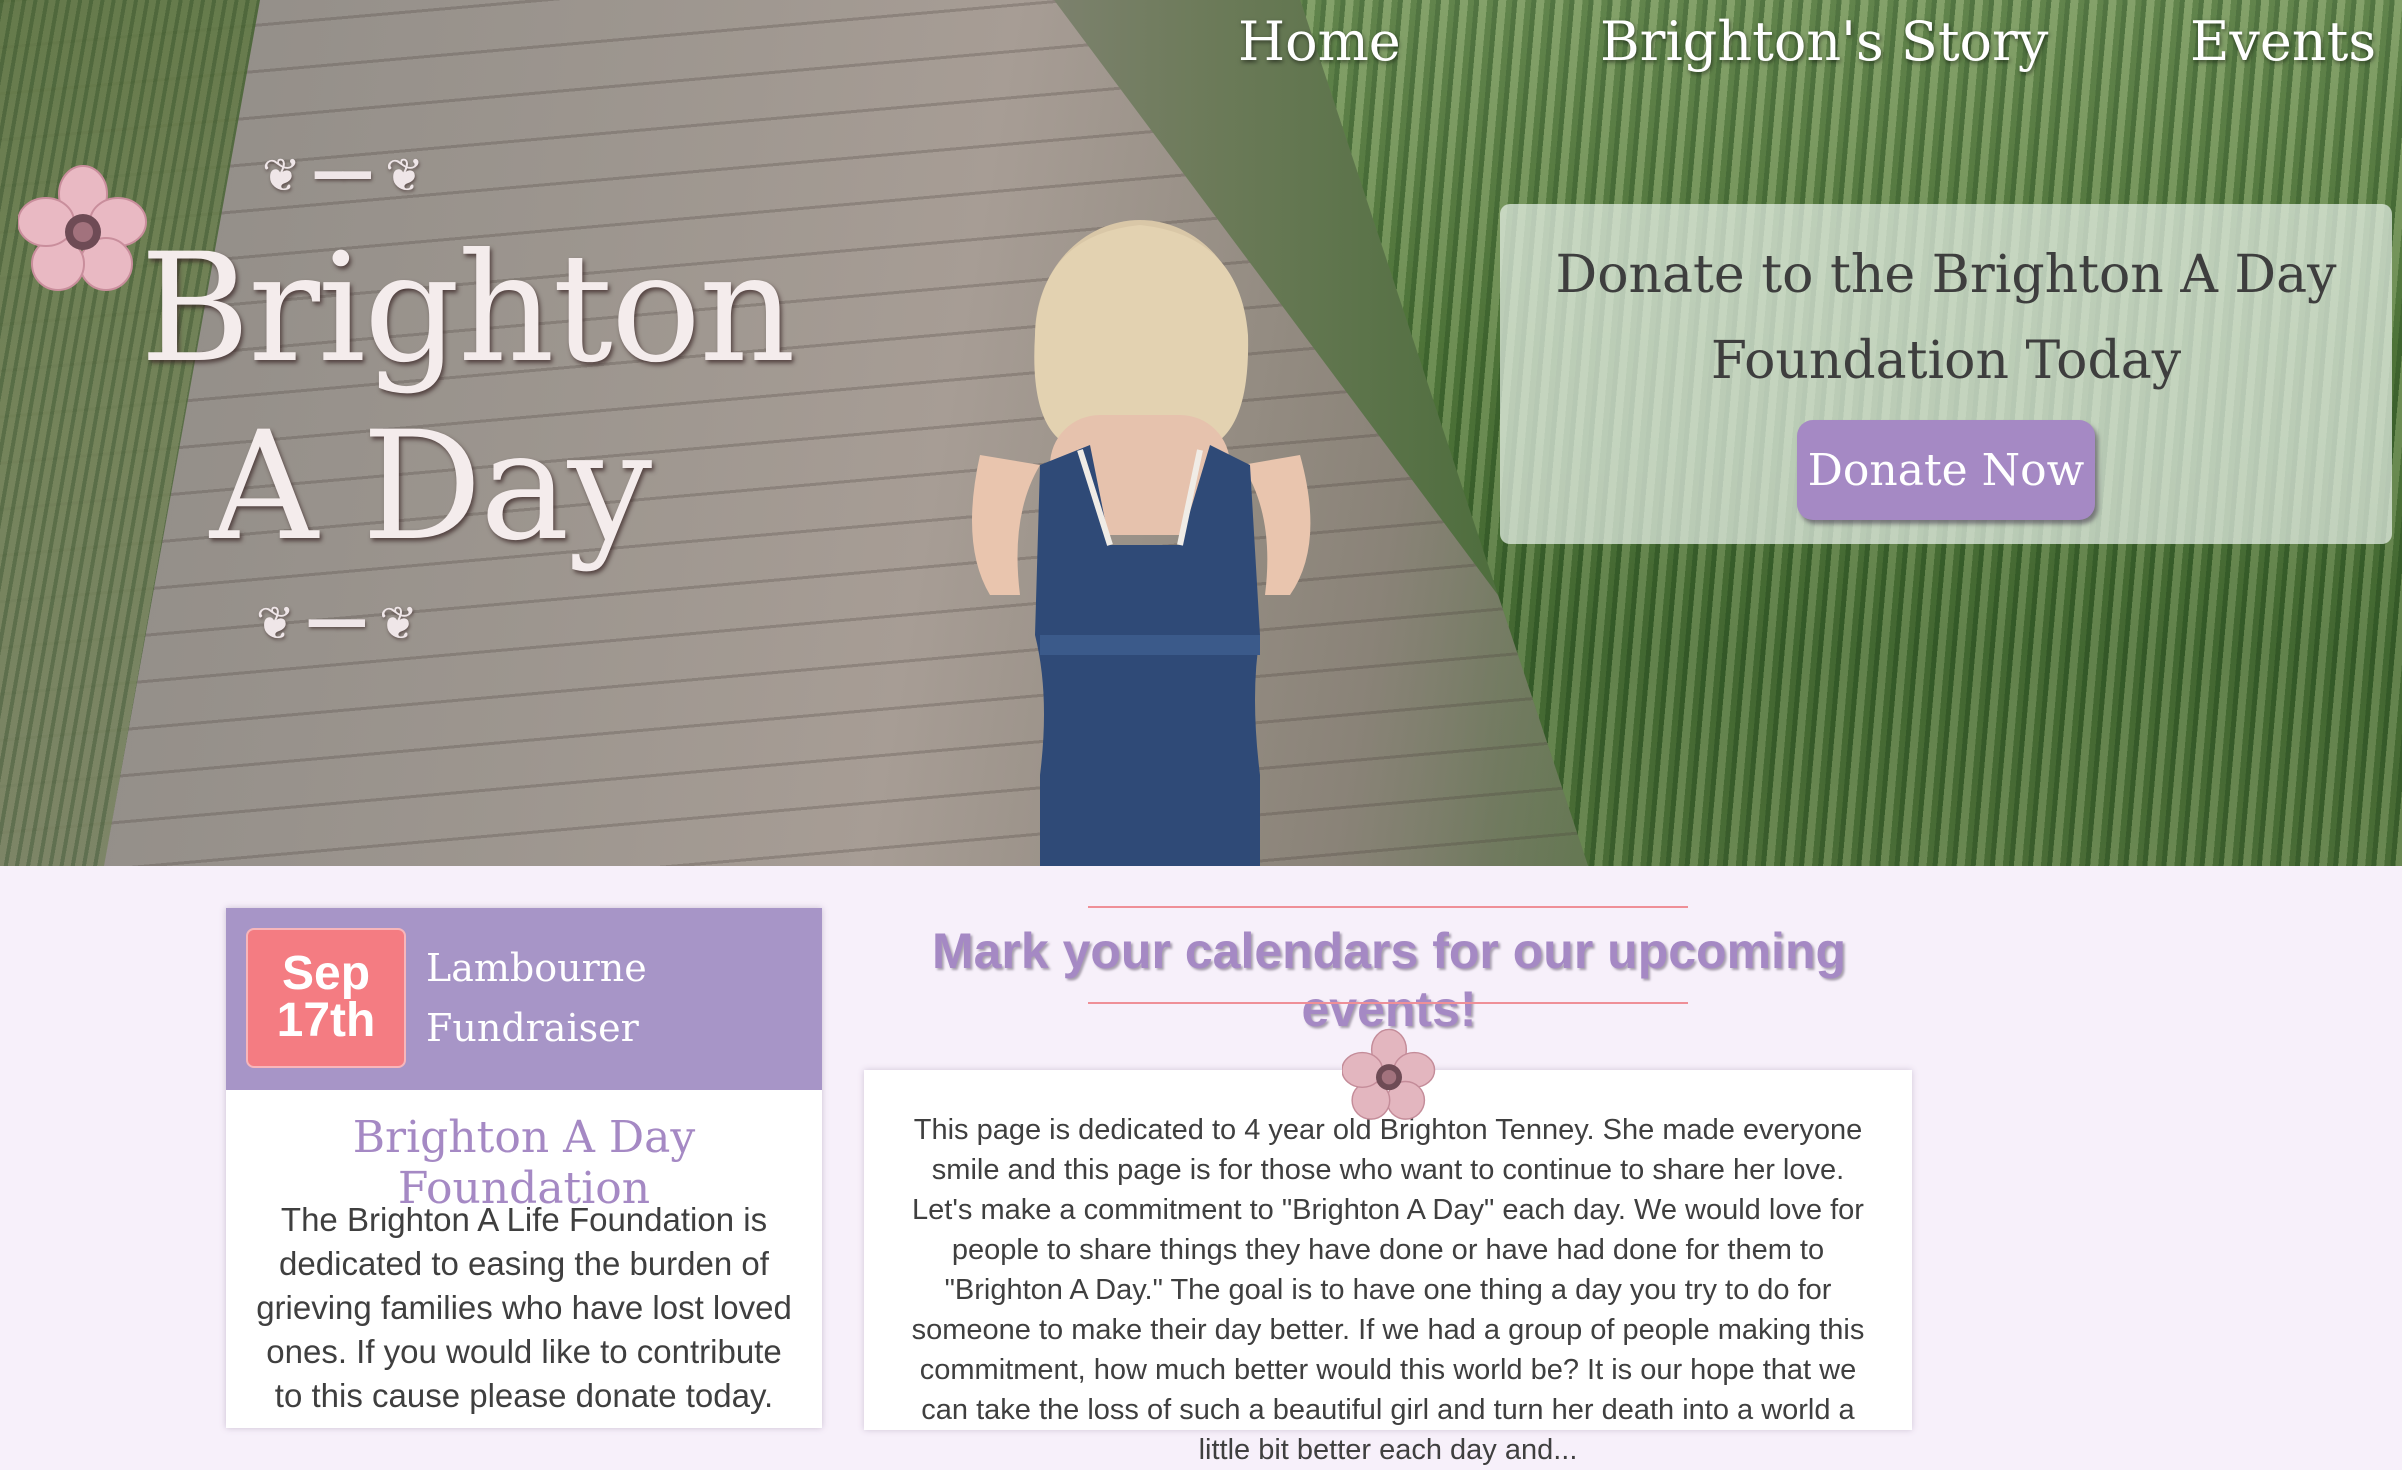  Describe the element at coordinates (1141, 543) in the screenshot. I see `child-photo` at that location.